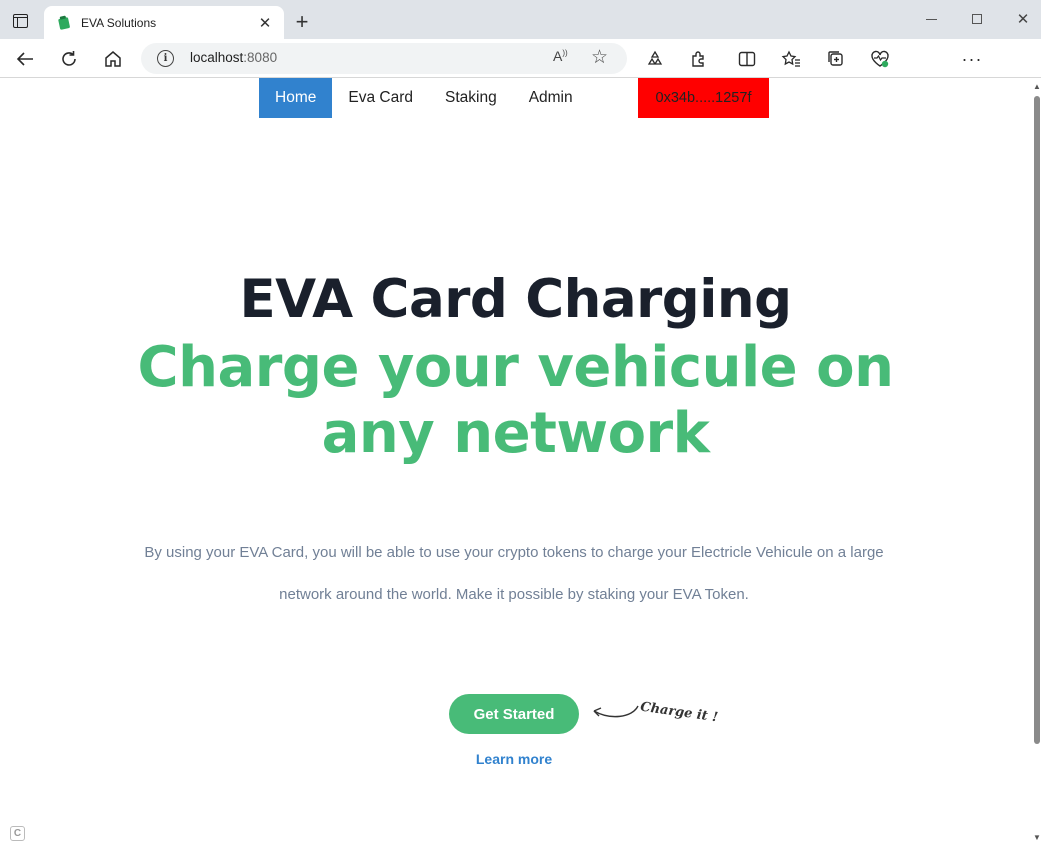  Describe the element at coordinates (679, 712) in the screenshot. I see `cta-handwritten-note: Charge it !` at that location.